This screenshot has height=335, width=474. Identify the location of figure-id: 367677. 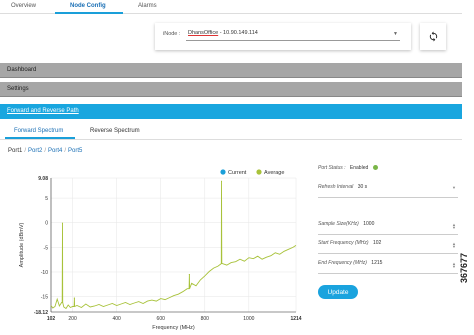
(464, 267).